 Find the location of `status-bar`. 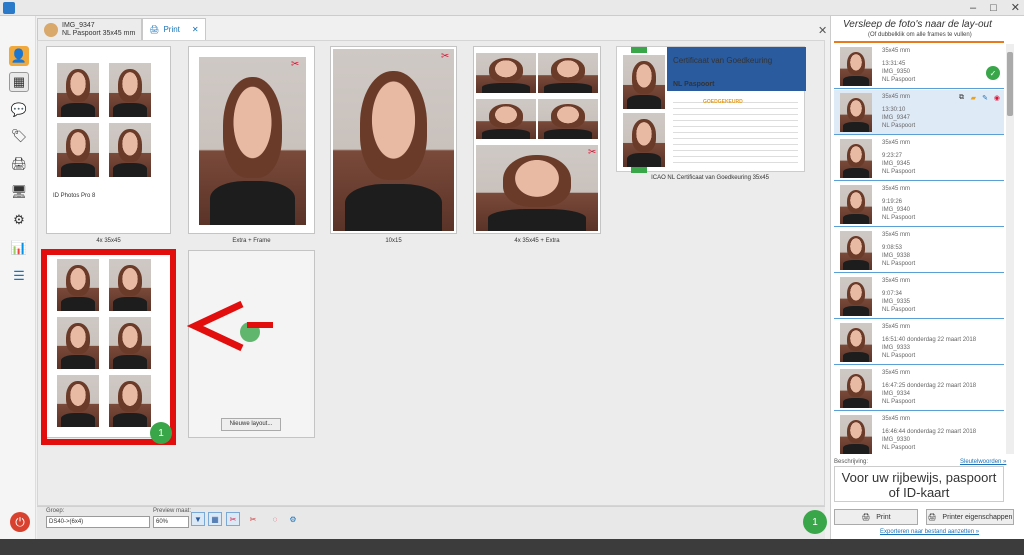

status-bar is located at coordinates (512, 547).